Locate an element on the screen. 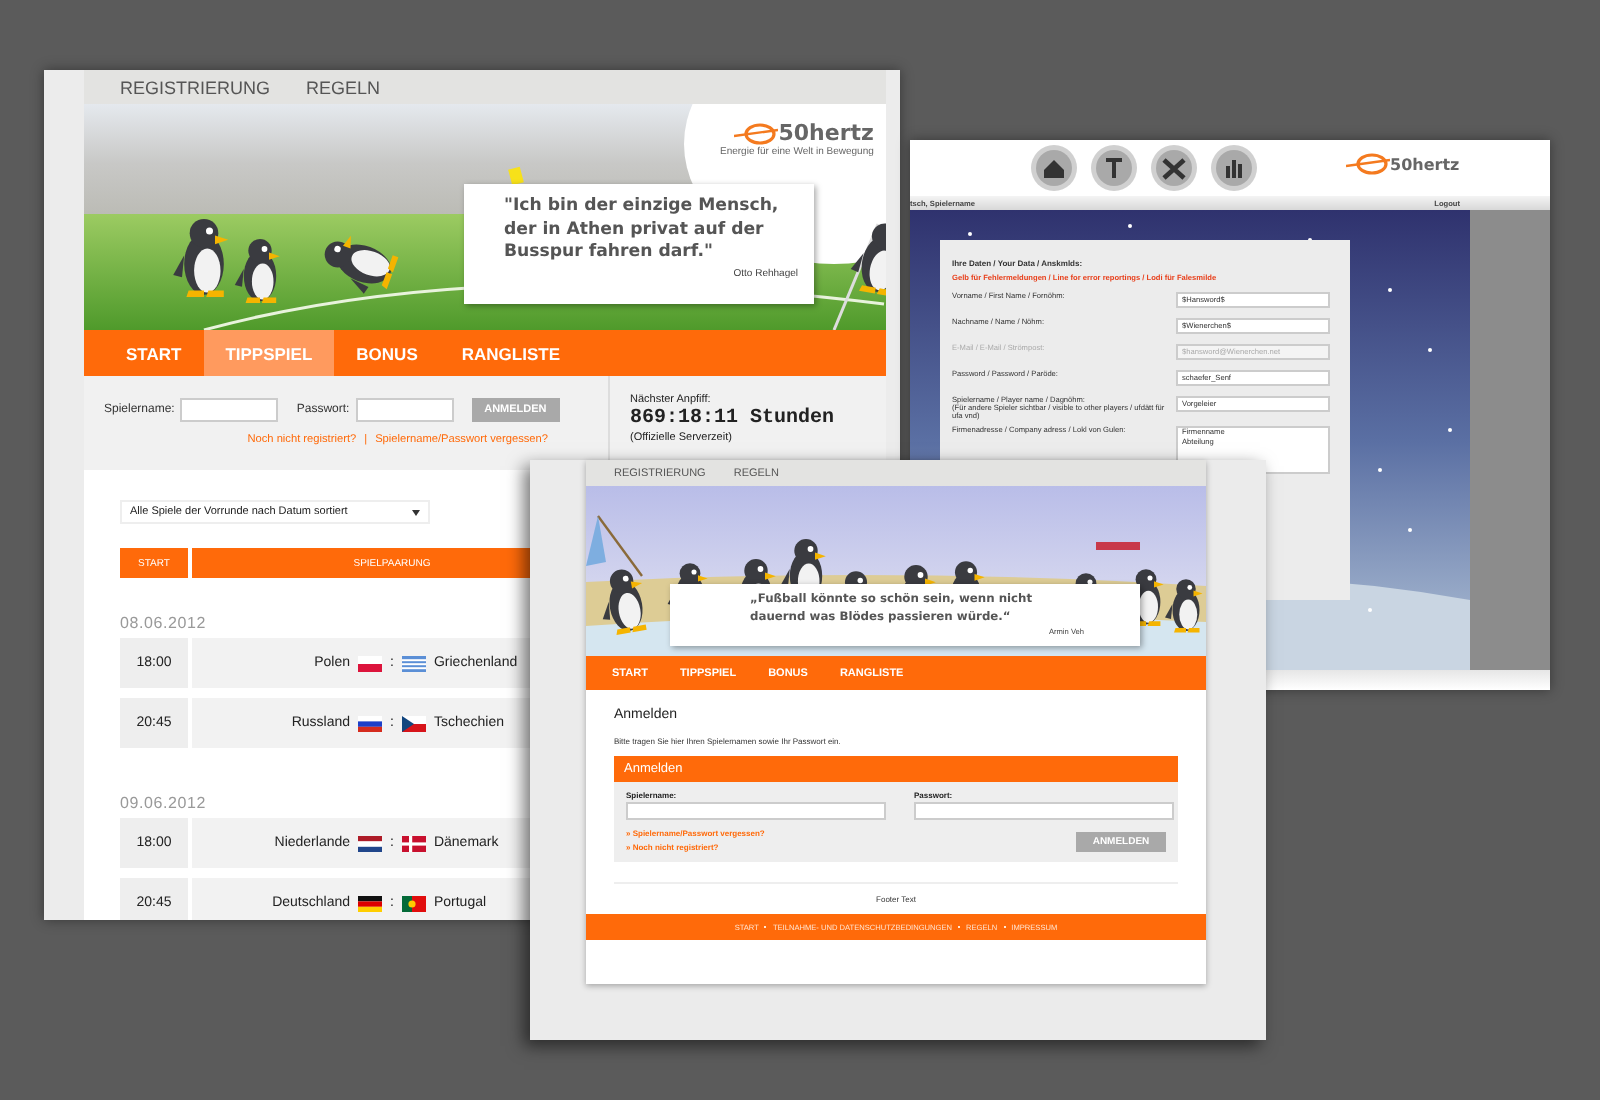  home-icon is located at coordinates (1054, 168).